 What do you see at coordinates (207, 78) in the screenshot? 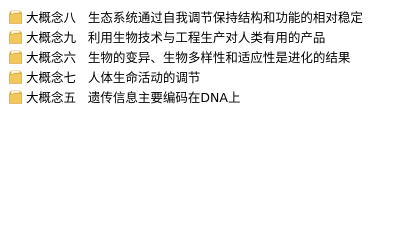
I see `folder-item-concept-7: 大概念七 人体生命活动的调节` at bounding box center [207, 78].